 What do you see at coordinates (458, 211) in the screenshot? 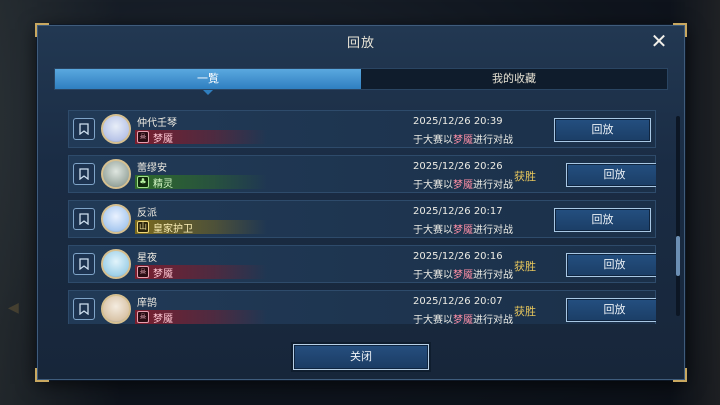
I see `match-time: 2025/12/26 20:17` at bounding box center [458, 211].